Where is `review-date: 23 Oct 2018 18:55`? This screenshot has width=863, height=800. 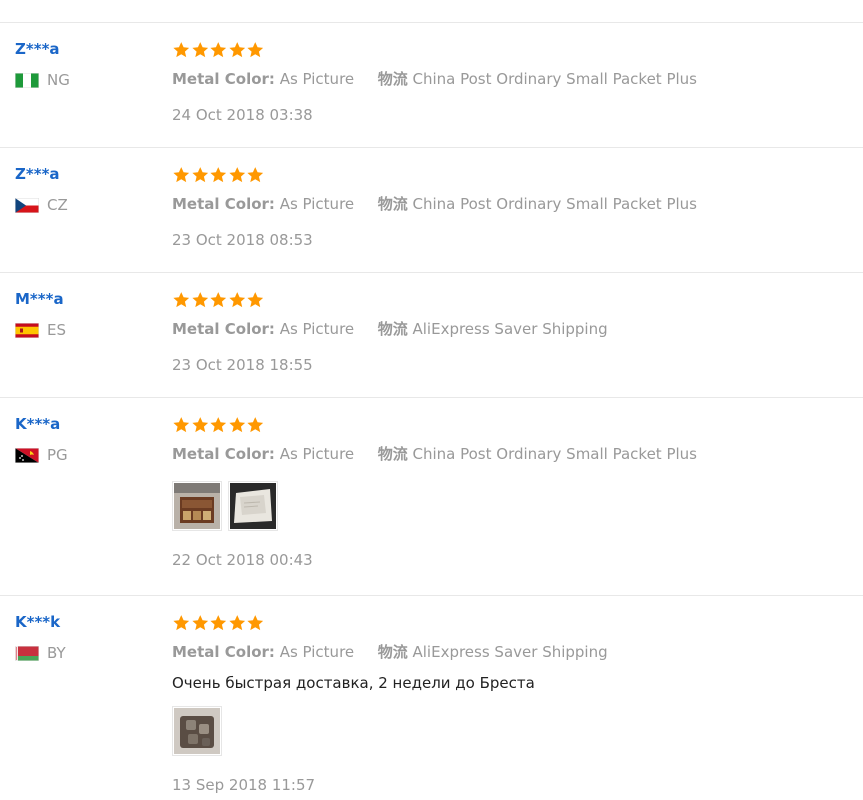 review-date: 23 Oct 2018 18:55 is located at coordinates (242, 365).